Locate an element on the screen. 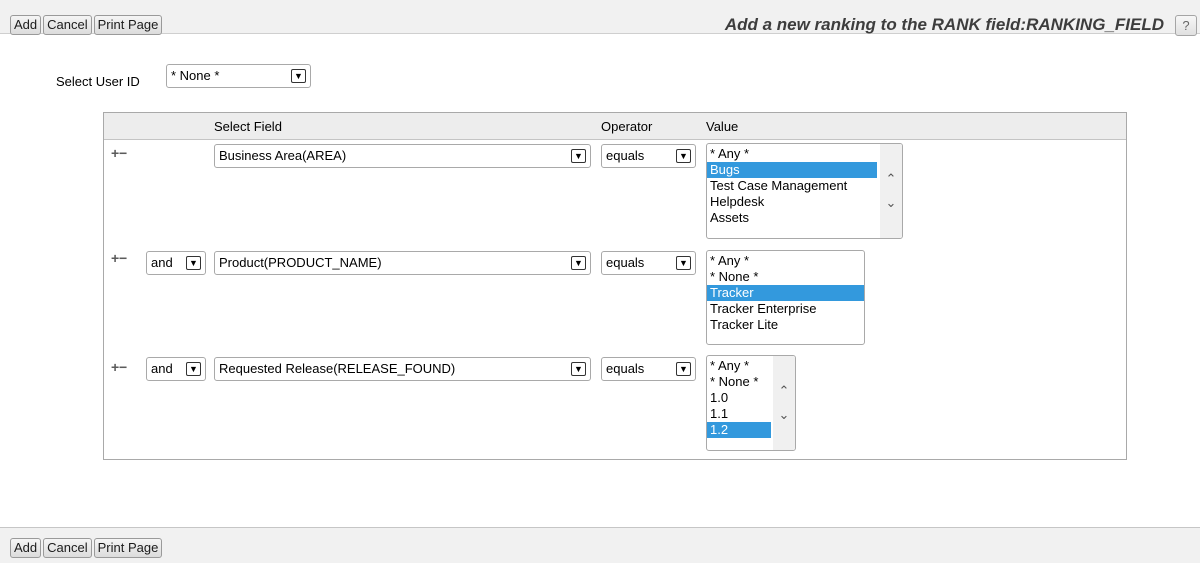 This screenshot has height=563, width=1200. bottom-button-group: Add Cancel Print Page is located at coordinates (86, 548).